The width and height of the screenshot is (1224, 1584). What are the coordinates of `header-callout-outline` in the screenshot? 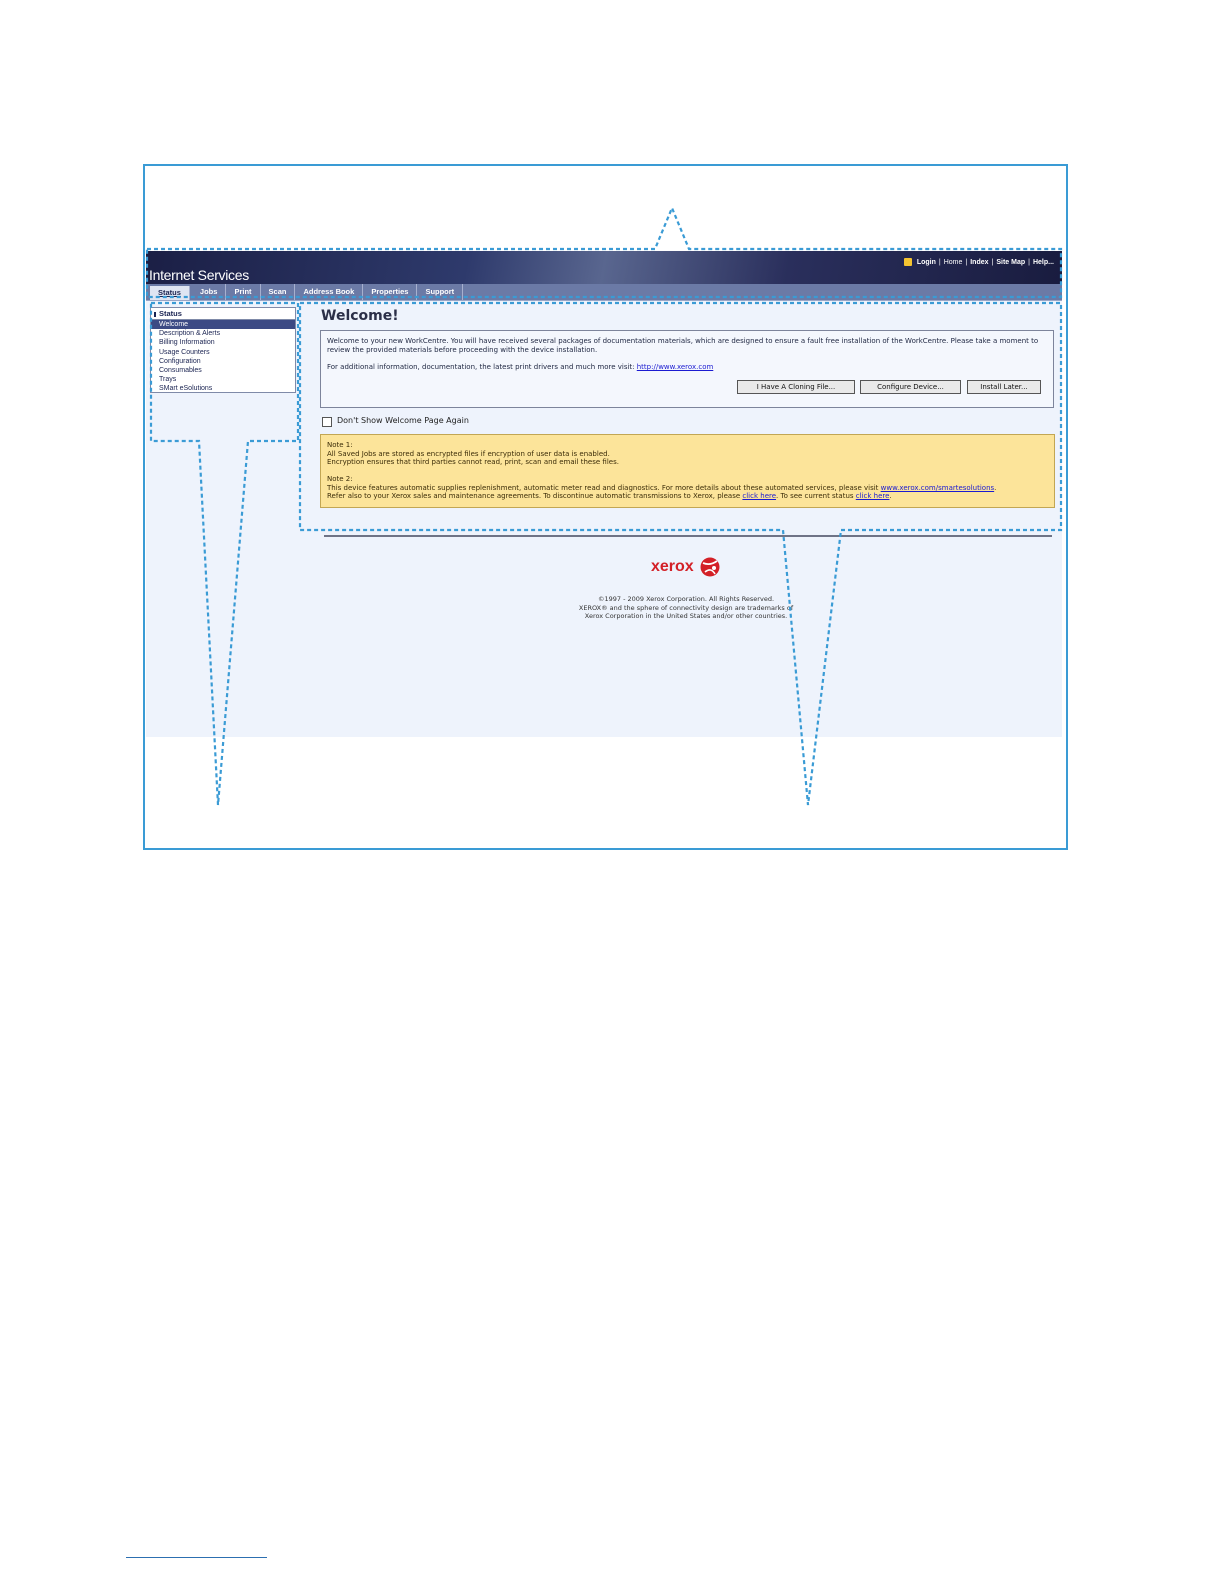 It's located at (604, 252).